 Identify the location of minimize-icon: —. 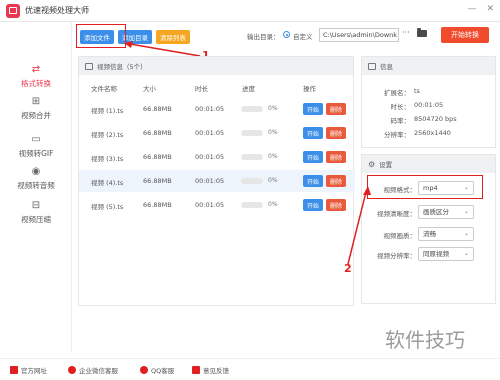
(471, 9).